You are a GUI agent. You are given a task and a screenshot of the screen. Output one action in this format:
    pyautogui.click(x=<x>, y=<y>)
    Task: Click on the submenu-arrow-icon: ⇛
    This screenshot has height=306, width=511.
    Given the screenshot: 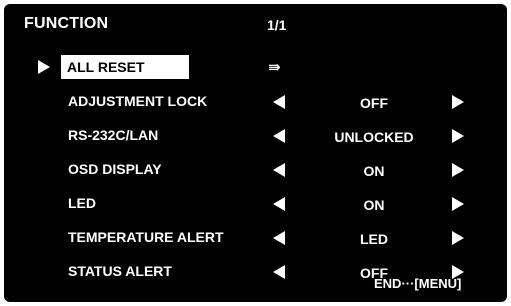 What is the action you would take?
    pyautogui.click(x=274, y=67)
    